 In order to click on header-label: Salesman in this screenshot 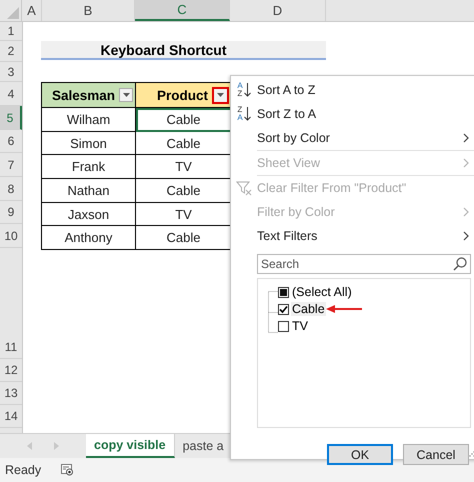, I will do `click(83, 95)`.